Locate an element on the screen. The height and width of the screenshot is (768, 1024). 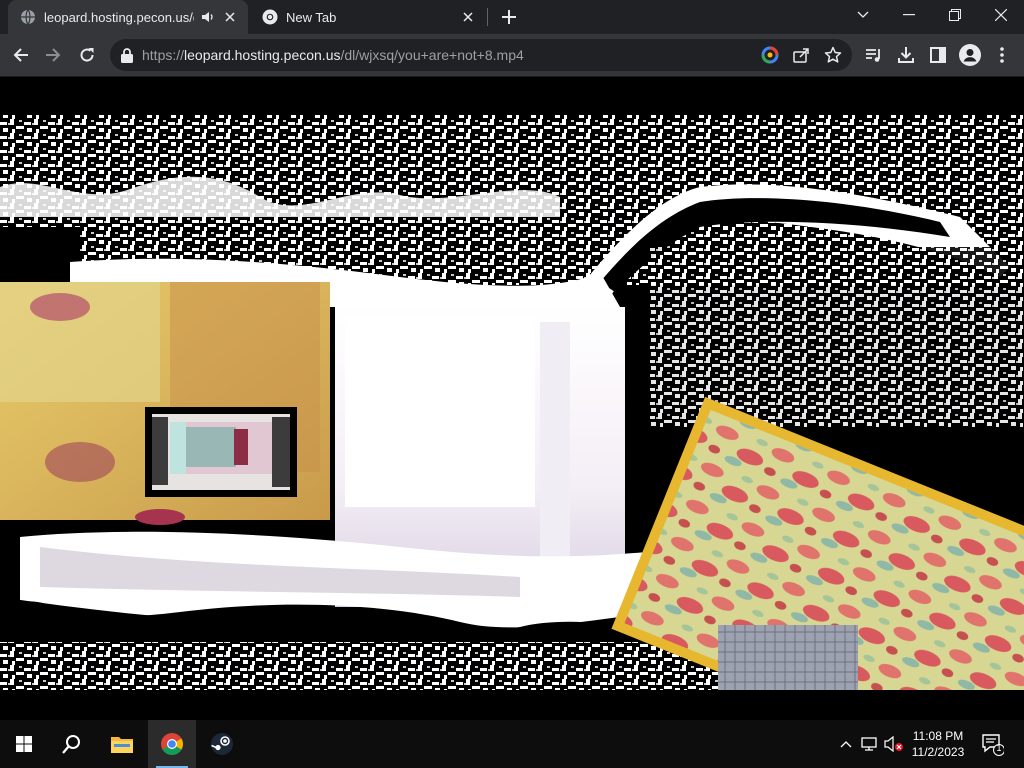
tab-separator is located at coordinates (487, 17).